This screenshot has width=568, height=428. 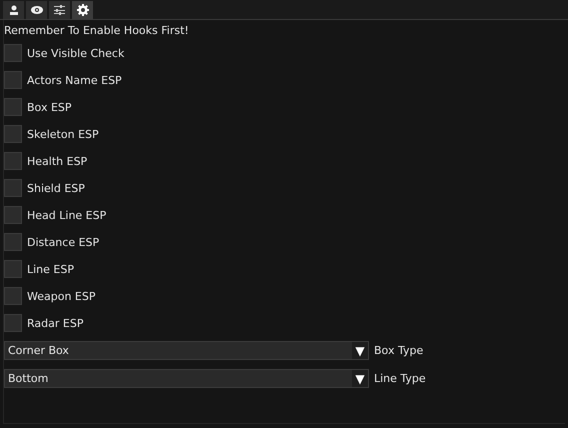 What do you see at coordinates (50, 269) in the screenshot?
I see `checkbox-label: Line ESP` at bounding box center [50, 269].